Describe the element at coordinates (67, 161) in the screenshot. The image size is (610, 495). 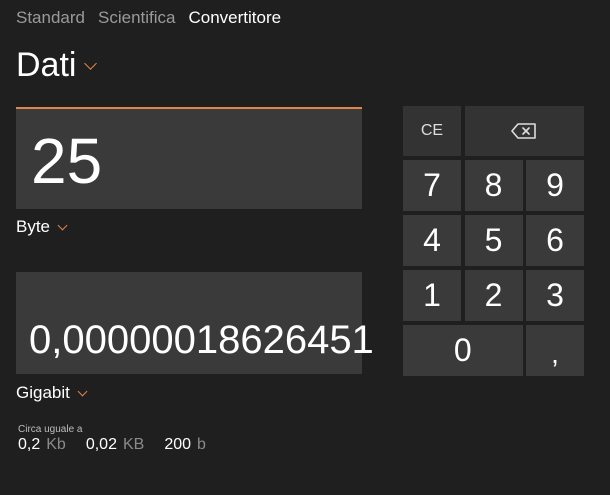
I see `input-value: 25` at that location.